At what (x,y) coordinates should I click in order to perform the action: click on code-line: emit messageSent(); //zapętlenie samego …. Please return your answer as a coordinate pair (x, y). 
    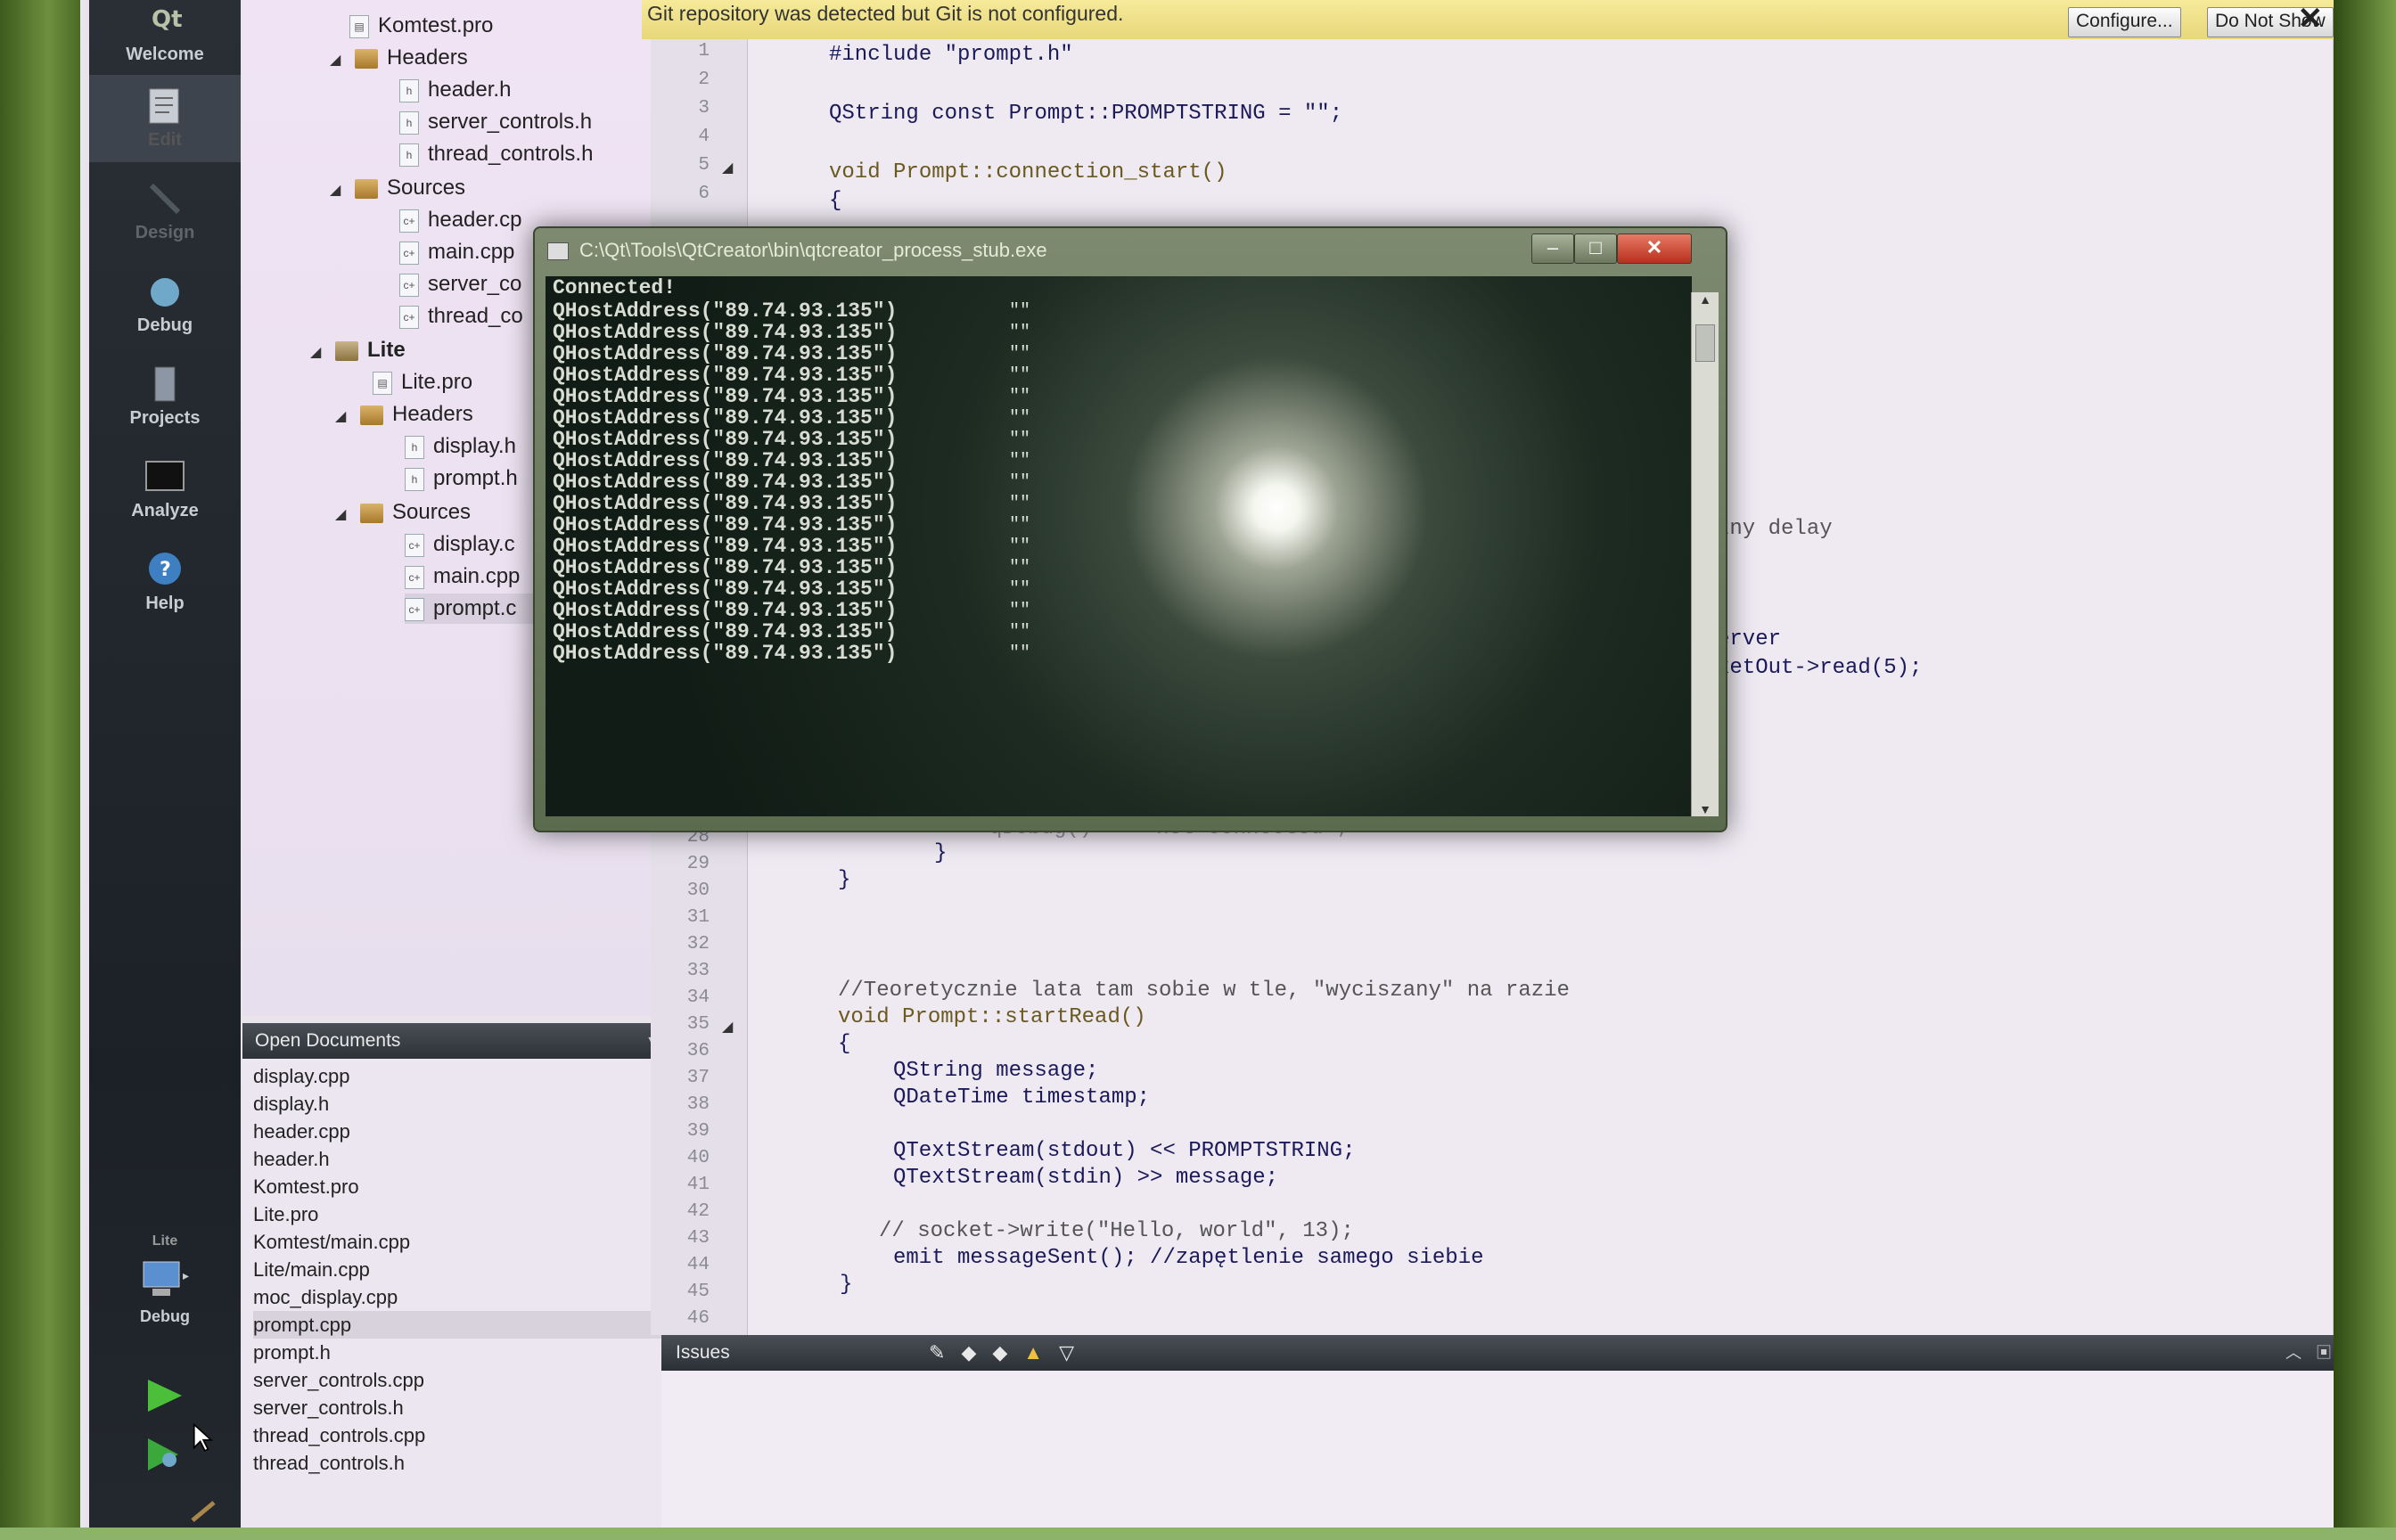
    Looking at the image, I should click on (1188, 1258).